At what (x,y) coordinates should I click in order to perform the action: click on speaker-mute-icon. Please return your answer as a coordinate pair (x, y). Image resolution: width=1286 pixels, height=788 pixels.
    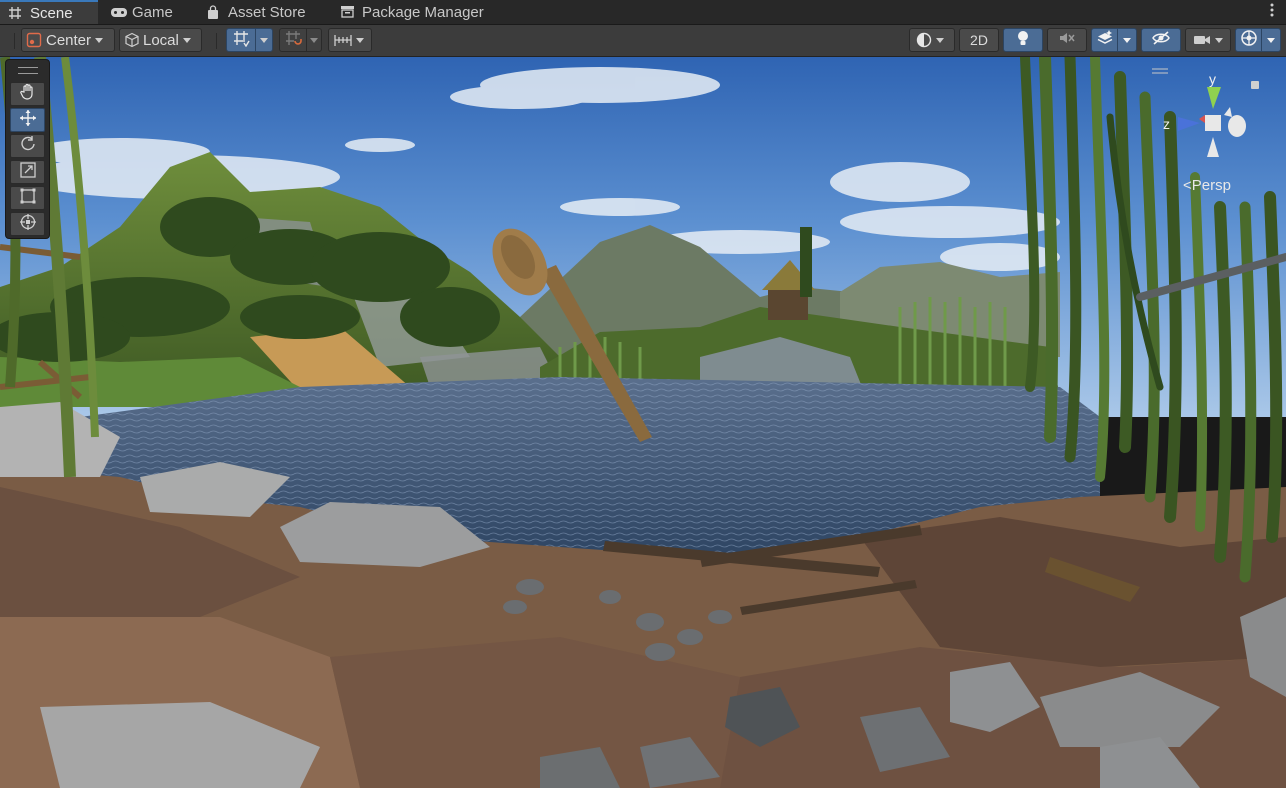
    Looking at the image, I should click on (1067, 40).